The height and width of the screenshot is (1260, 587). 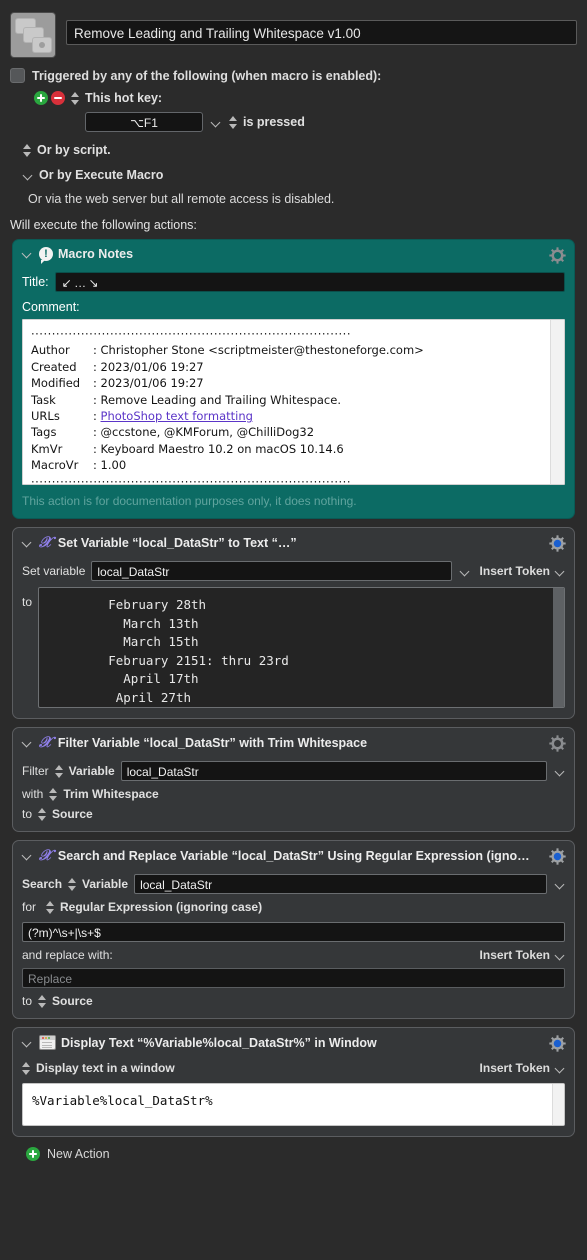 I want to click on new-action-row: New Action, so click(x=293, y=1153).